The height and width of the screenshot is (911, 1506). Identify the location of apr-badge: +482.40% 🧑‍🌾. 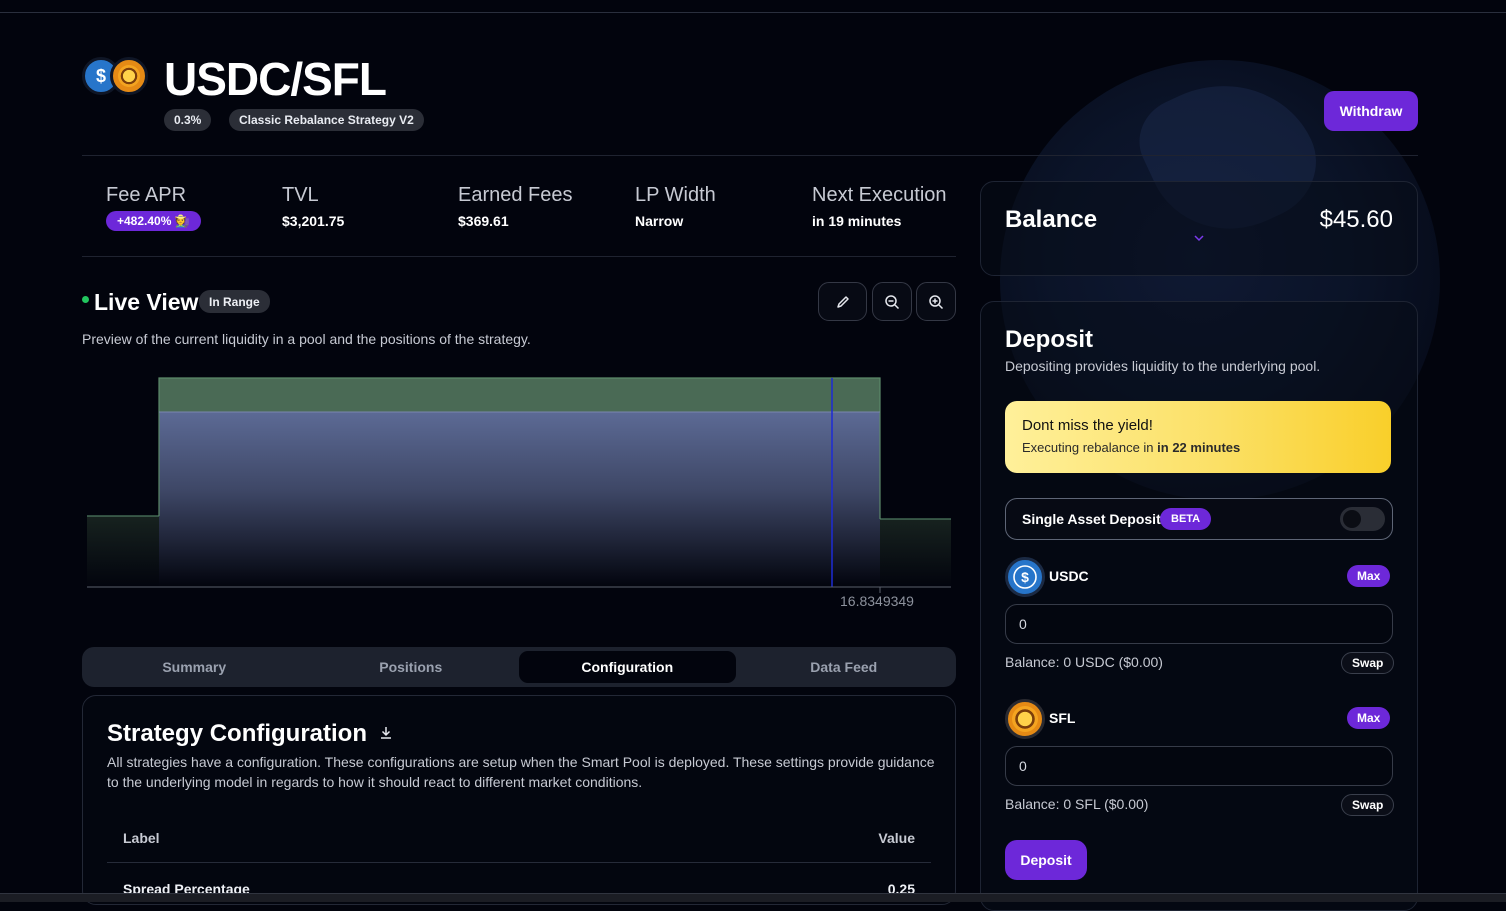
(153, 221).